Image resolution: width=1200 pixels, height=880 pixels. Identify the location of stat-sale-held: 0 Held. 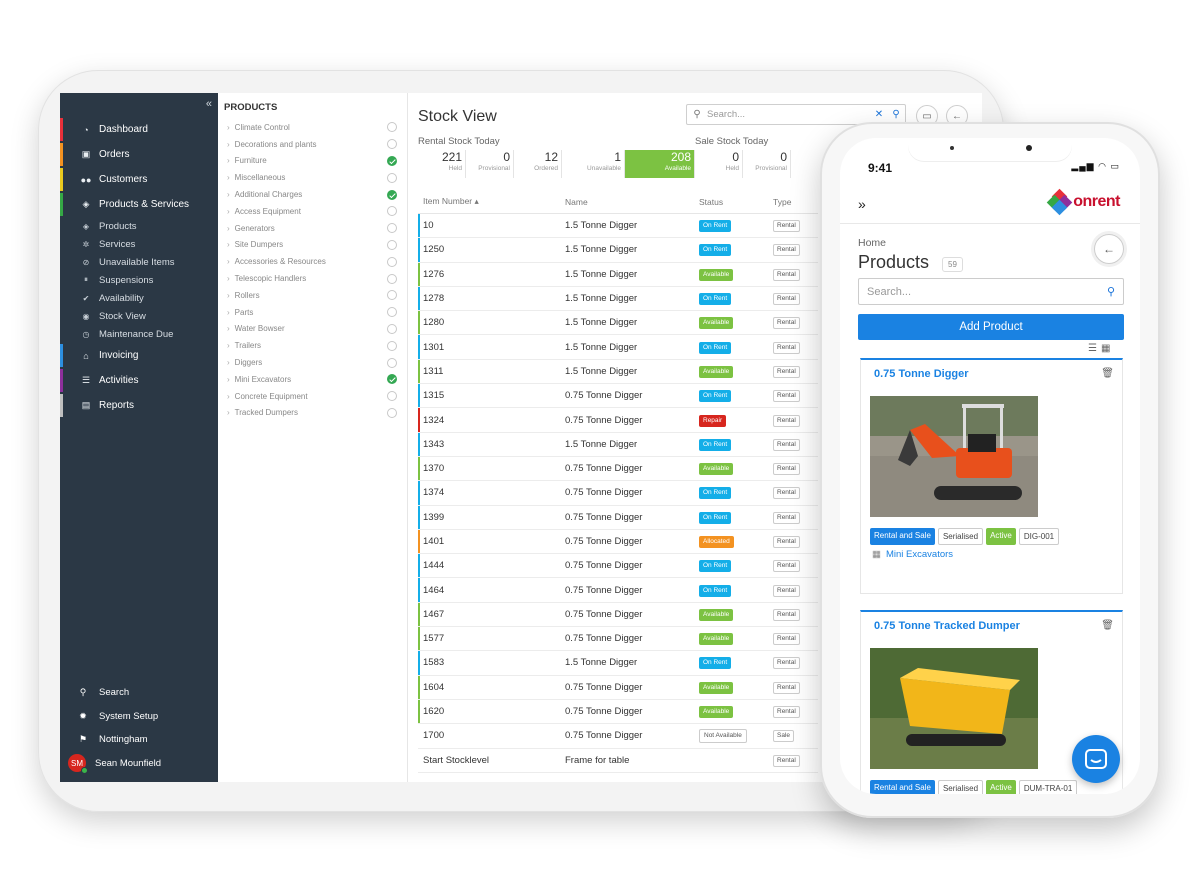
(719, 164).